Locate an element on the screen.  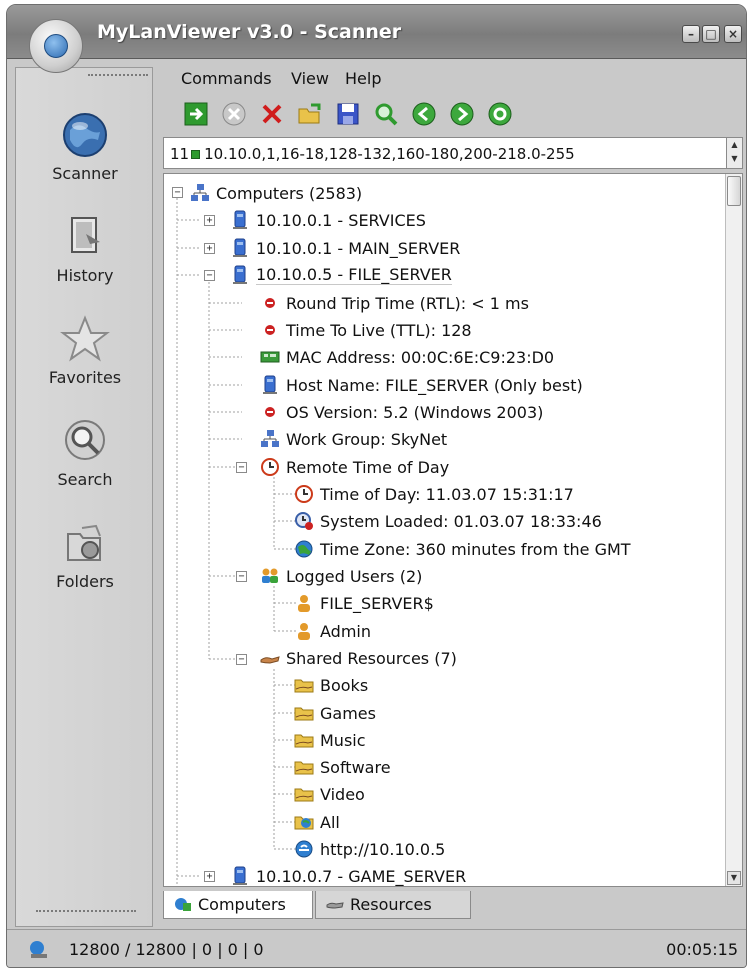
user-item: Admin is located at coordinates (332, 631).